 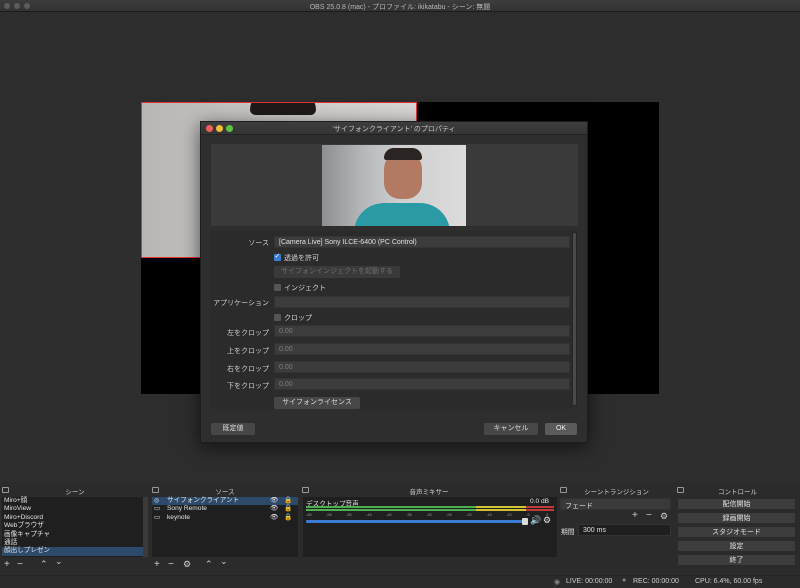 I want to click on add-scene-icon: +, so click(x=7, y=565).